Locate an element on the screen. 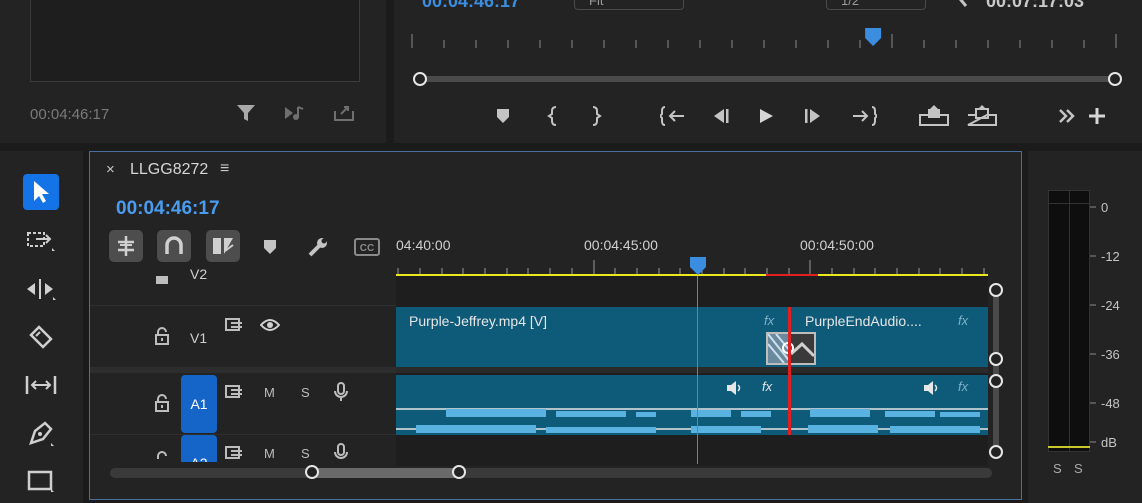  db-scale-label: -48 is located at coordinates (1110, 403).